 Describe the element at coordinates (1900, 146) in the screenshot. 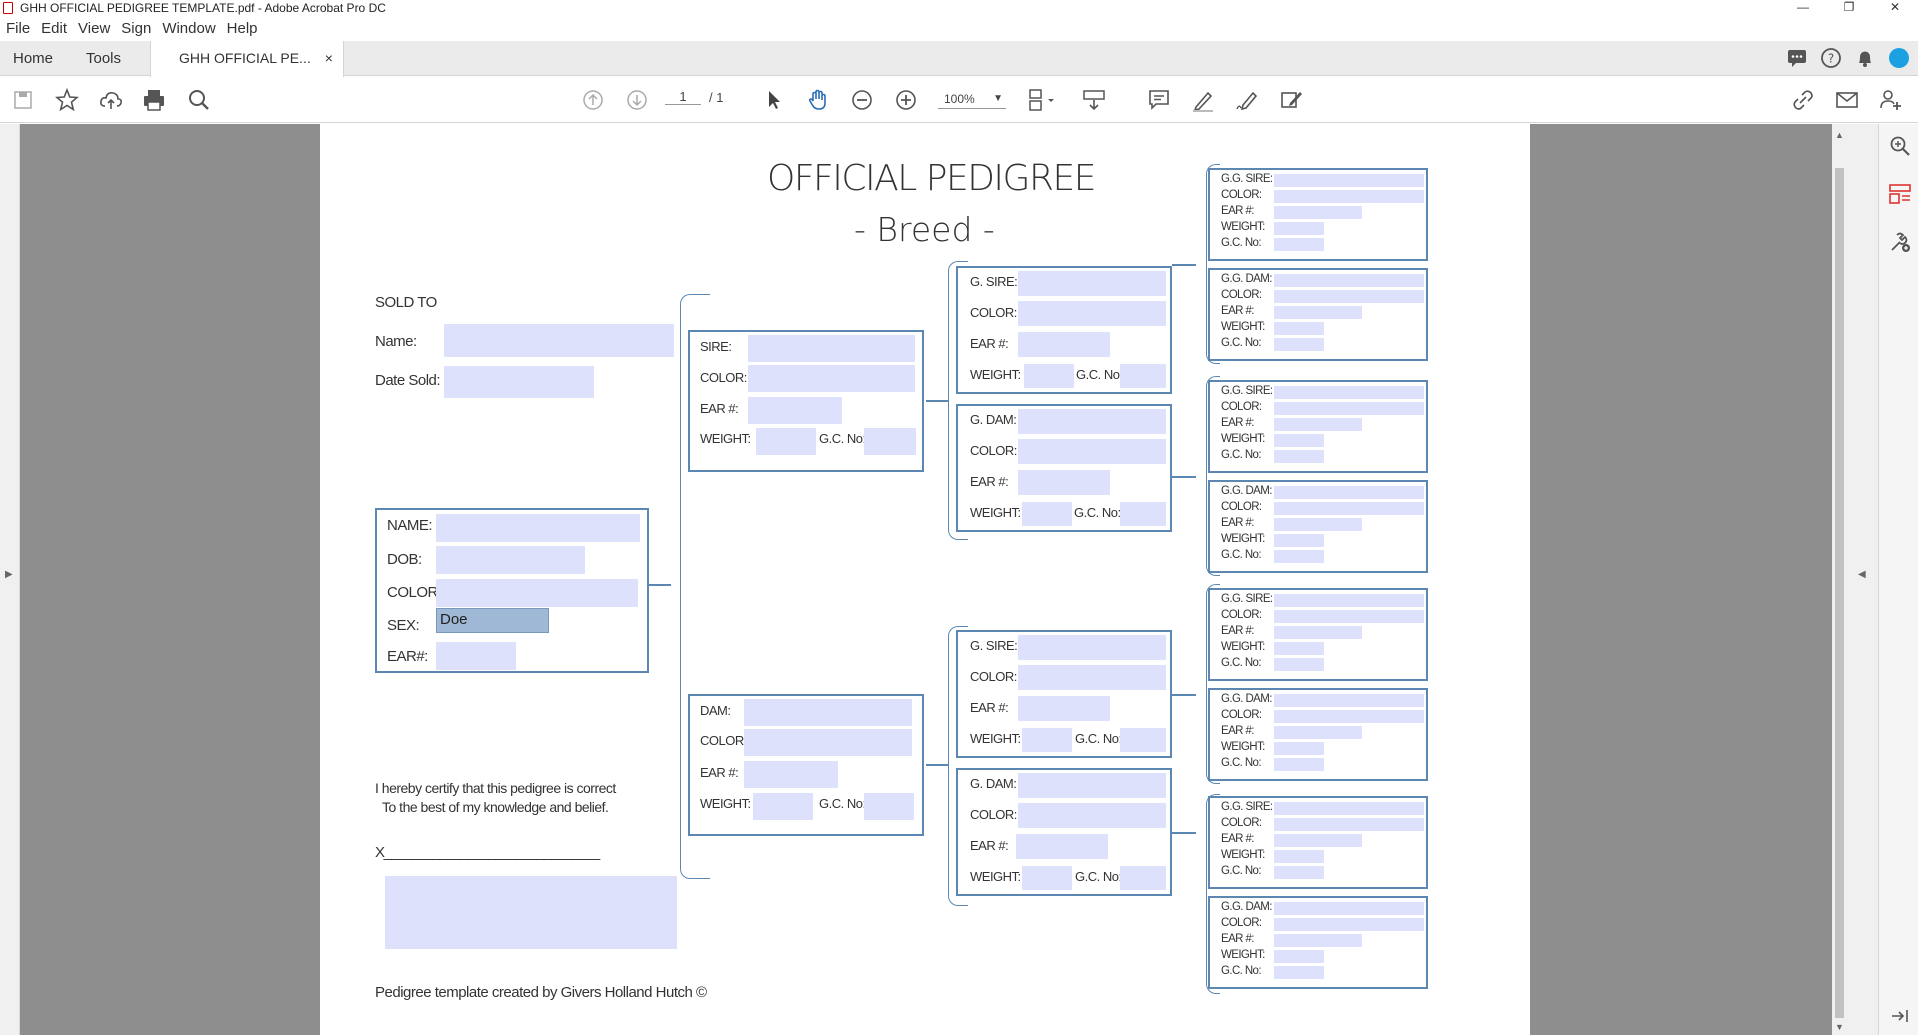

I see `zoom-tool-icon` at that location.